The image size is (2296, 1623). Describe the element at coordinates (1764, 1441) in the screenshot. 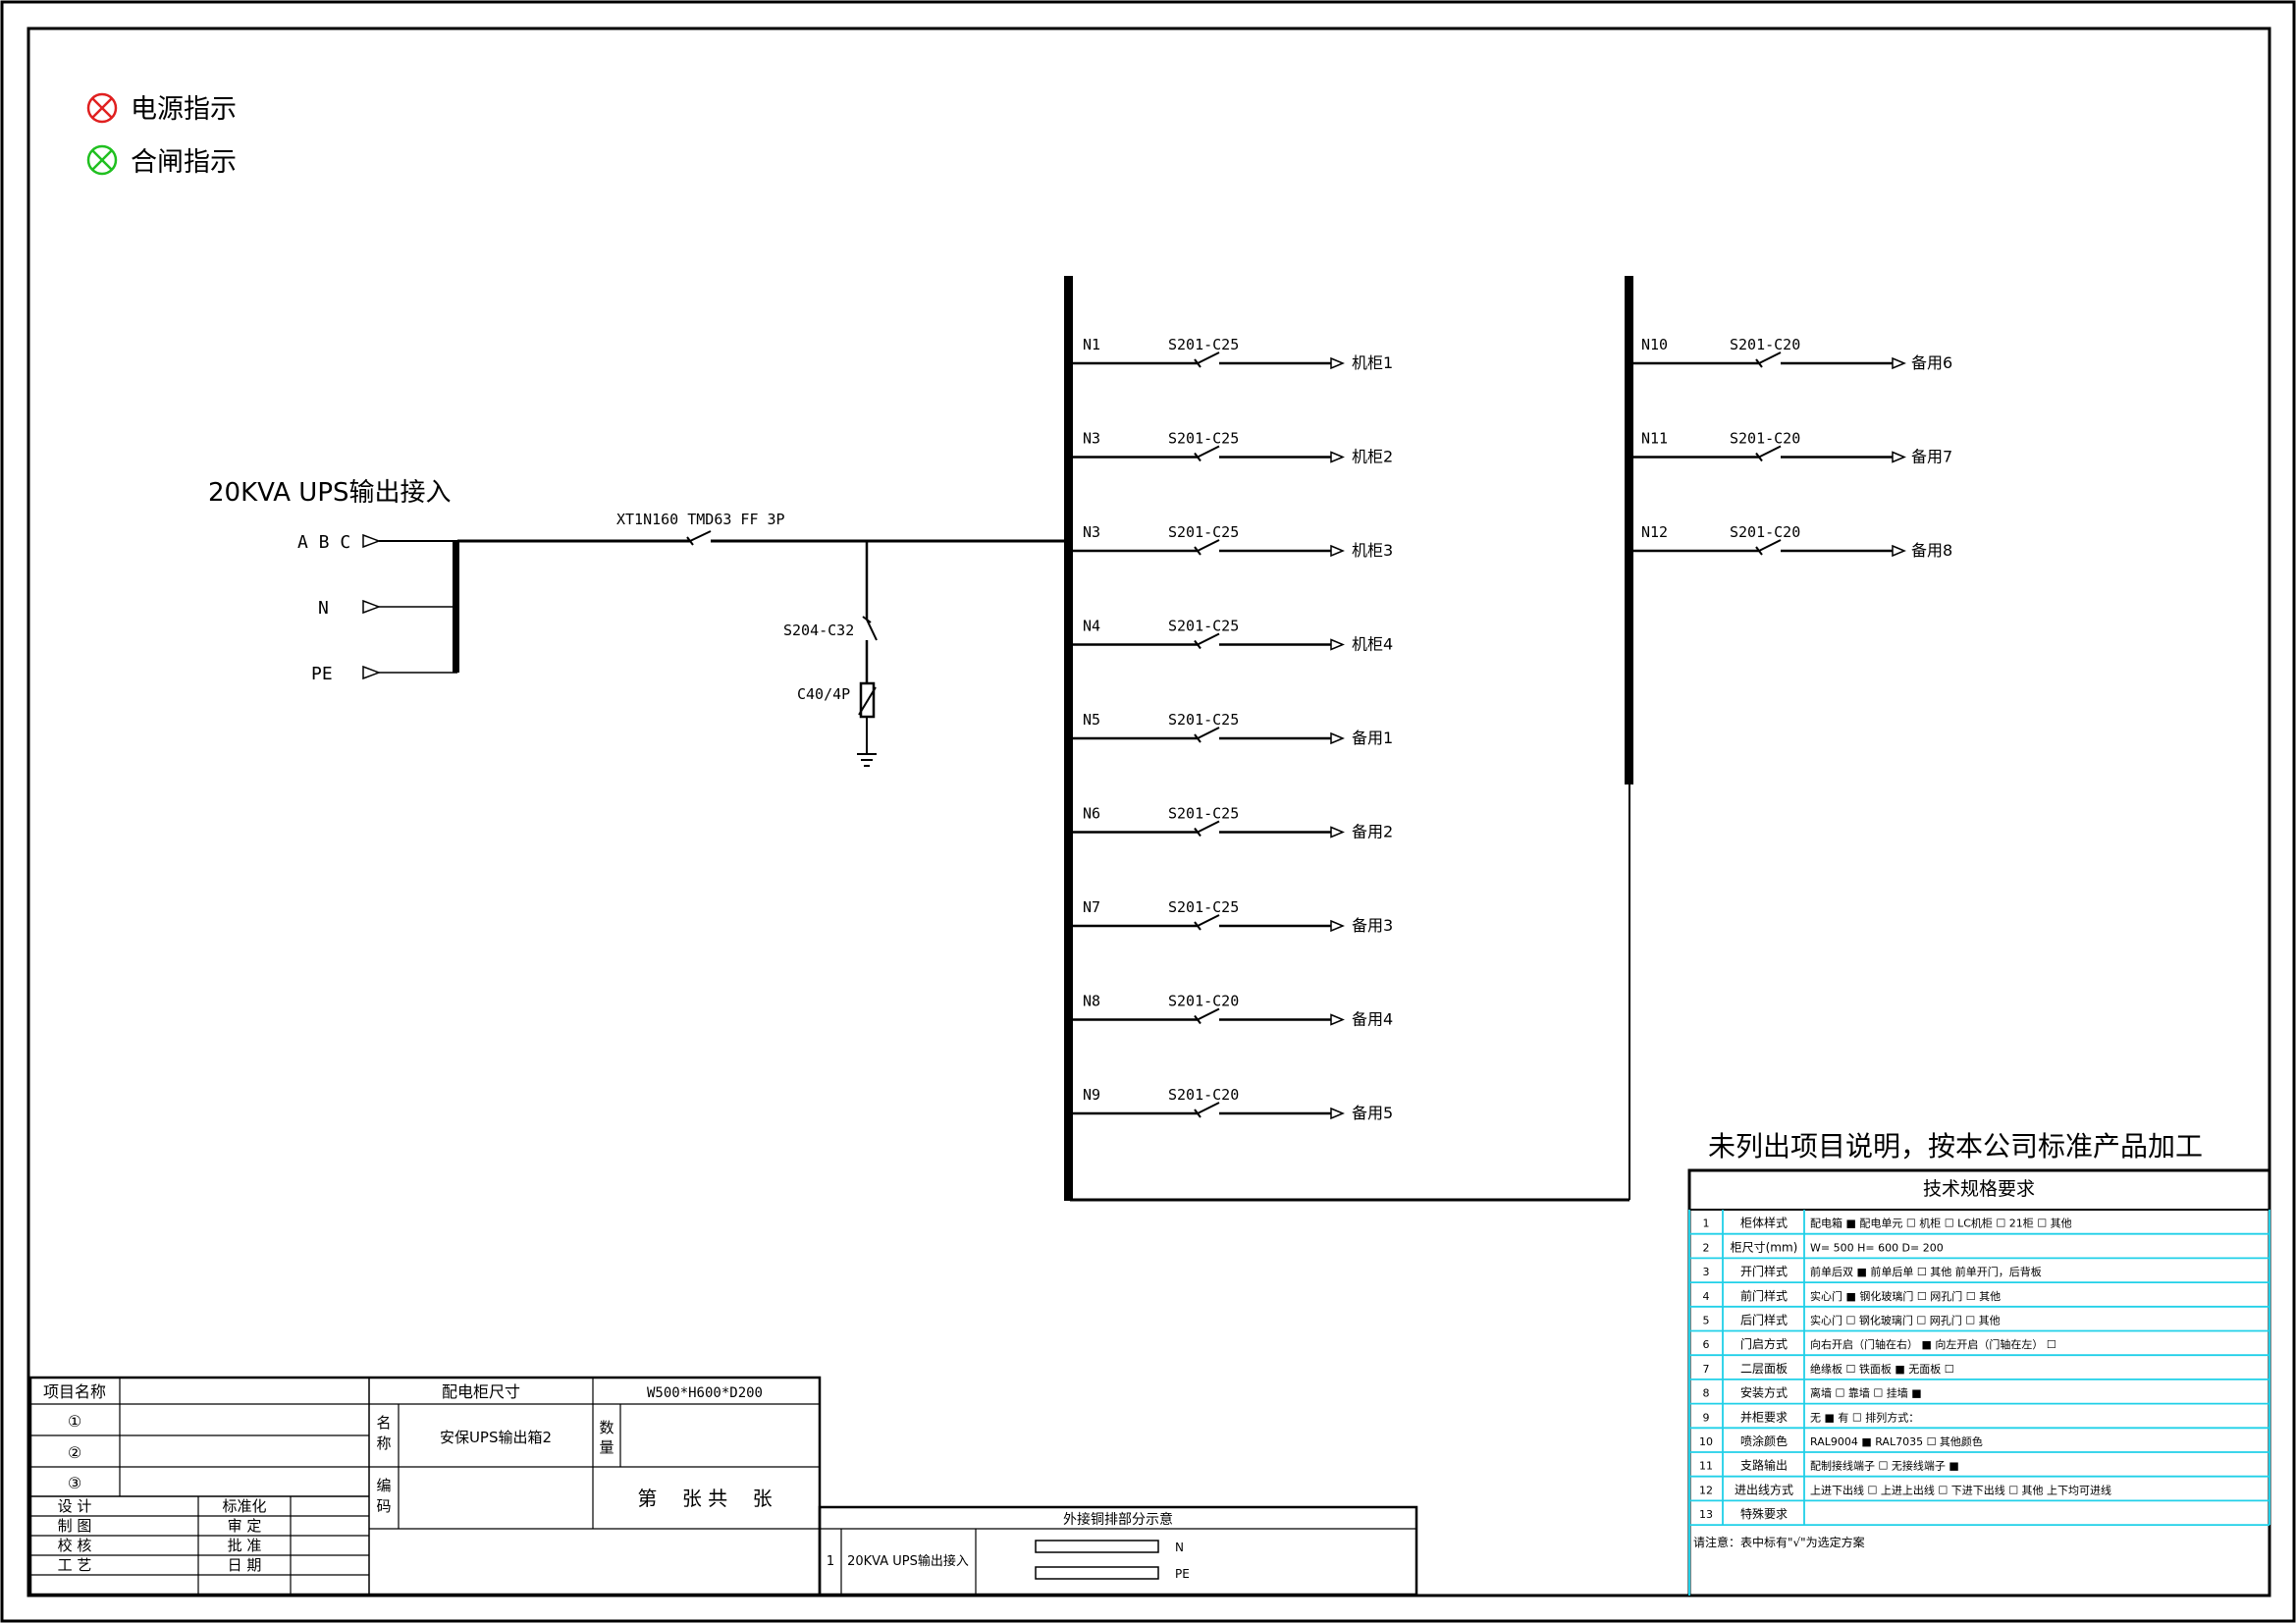

I see `spec-row-label: 喷涂颜色` at that location.